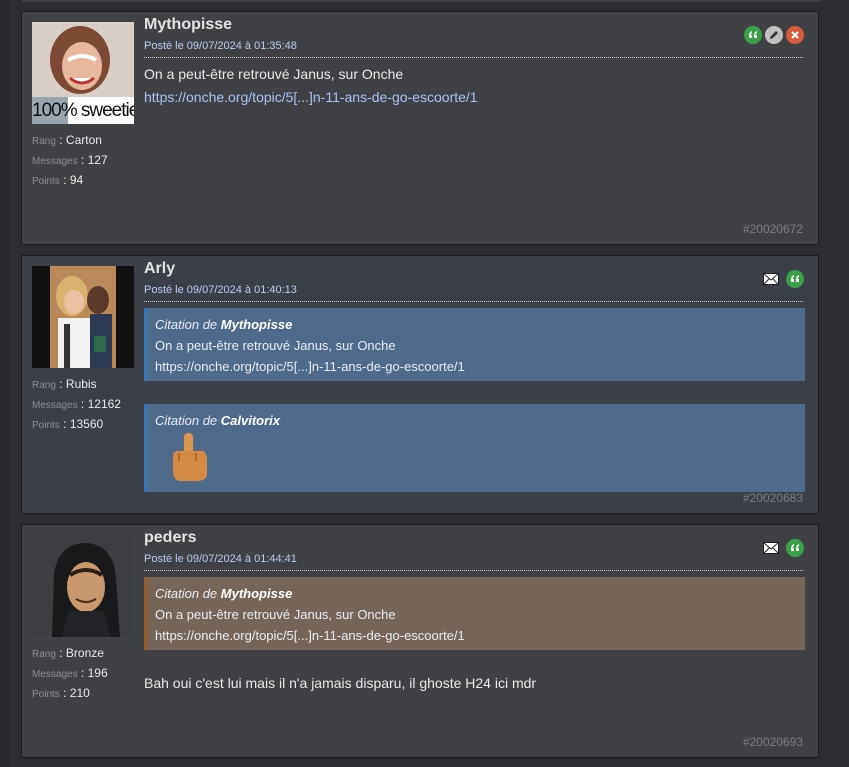  What do you see at coordinates (218, 420) in the screenshot?
I see `quote-header: Citation de Calvitorix` at bounding box center [218, 420].